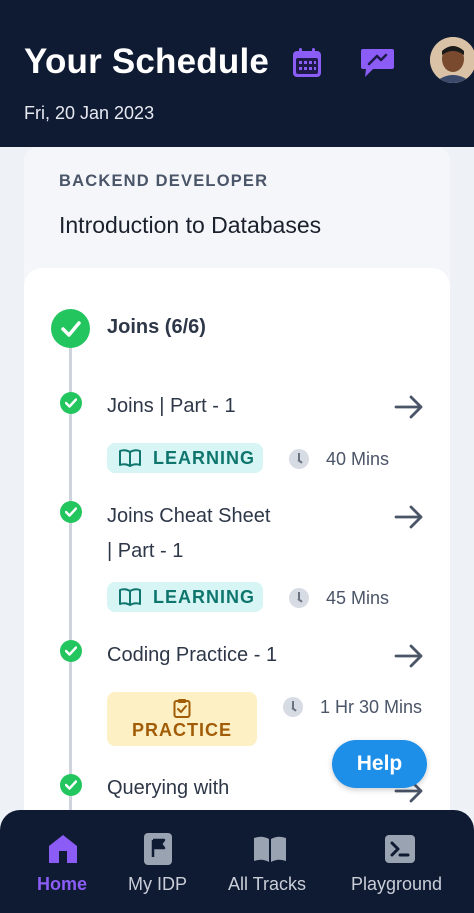  What do you see at coordinates (89, 113) in the screenshot?
I see `current-date: Fri, 20 Jan 2023` at bounding box center [89, 113].